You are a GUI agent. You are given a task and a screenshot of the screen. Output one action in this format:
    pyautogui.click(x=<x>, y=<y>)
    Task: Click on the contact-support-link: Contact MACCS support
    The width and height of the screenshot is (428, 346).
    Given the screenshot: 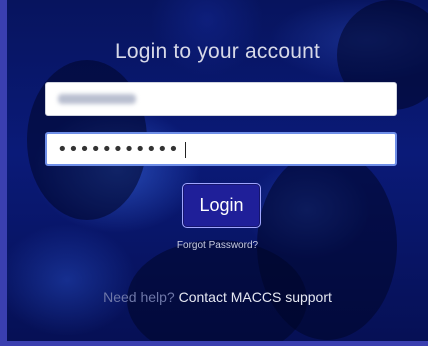 What is the action you would take?
    pyautogui.click(x=255, y=297)
    